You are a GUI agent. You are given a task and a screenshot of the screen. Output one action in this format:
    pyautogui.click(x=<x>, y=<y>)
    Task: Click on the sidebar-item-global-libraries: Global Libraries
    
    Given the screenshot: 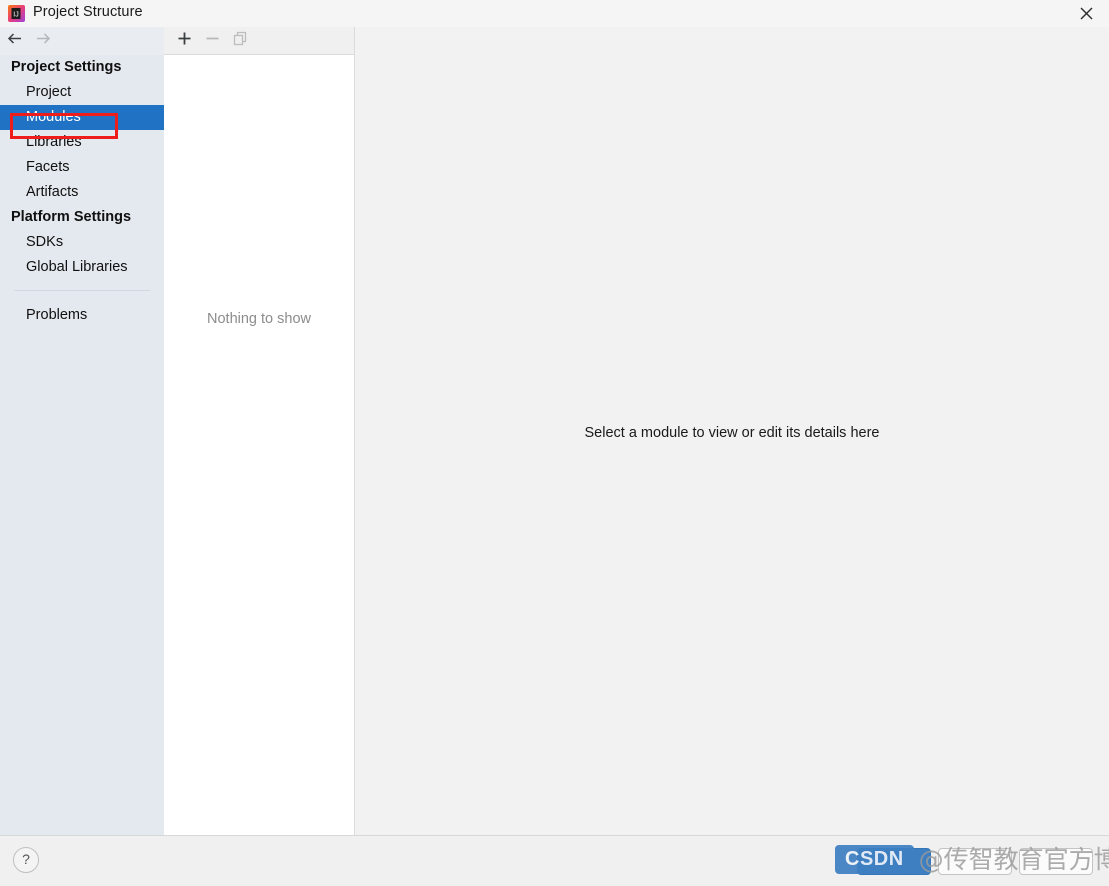 What is the action you would take?
    pyautogui.click(x=82, y=267)
    